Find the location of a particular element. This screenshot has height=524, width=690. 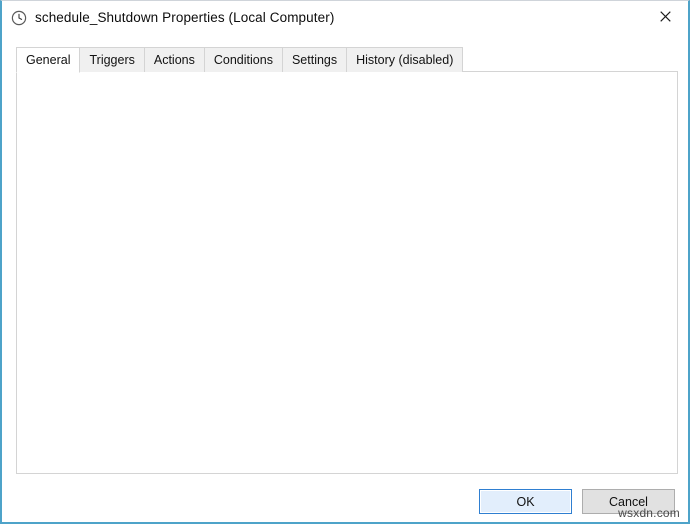

tab-label: Settings is located at coordinates (314, 60).